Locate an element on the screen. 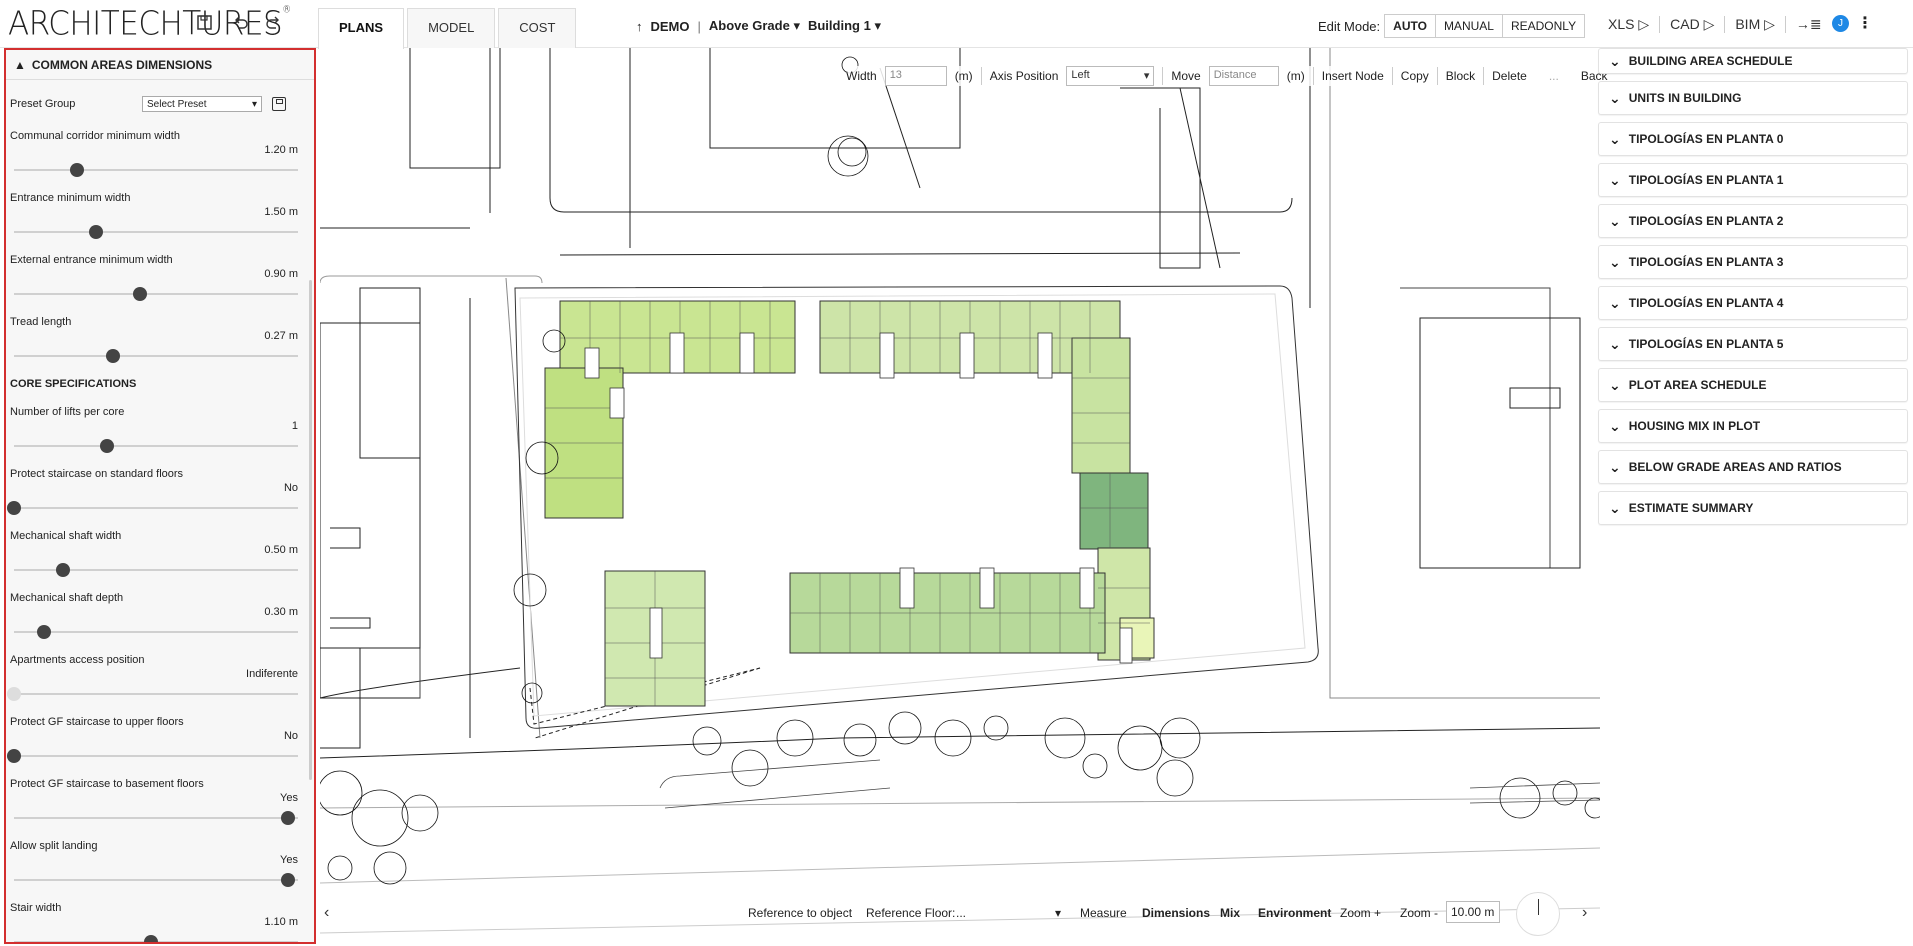 This screenshot has width=1913, height=946. panel-scrollbar is located at coordinates (310, 530).